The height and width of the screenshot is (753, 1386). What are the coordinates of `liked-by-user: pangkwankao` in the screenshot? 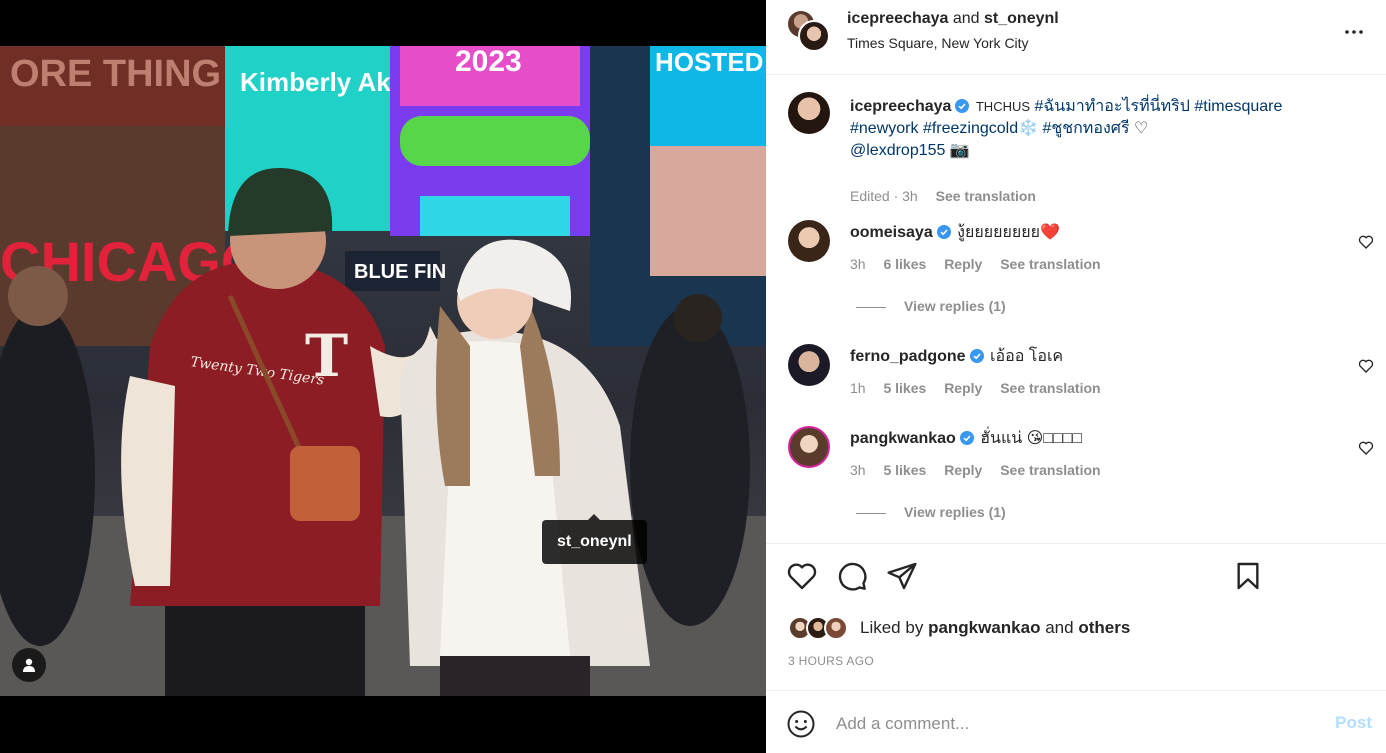 It's located at (984, 627).